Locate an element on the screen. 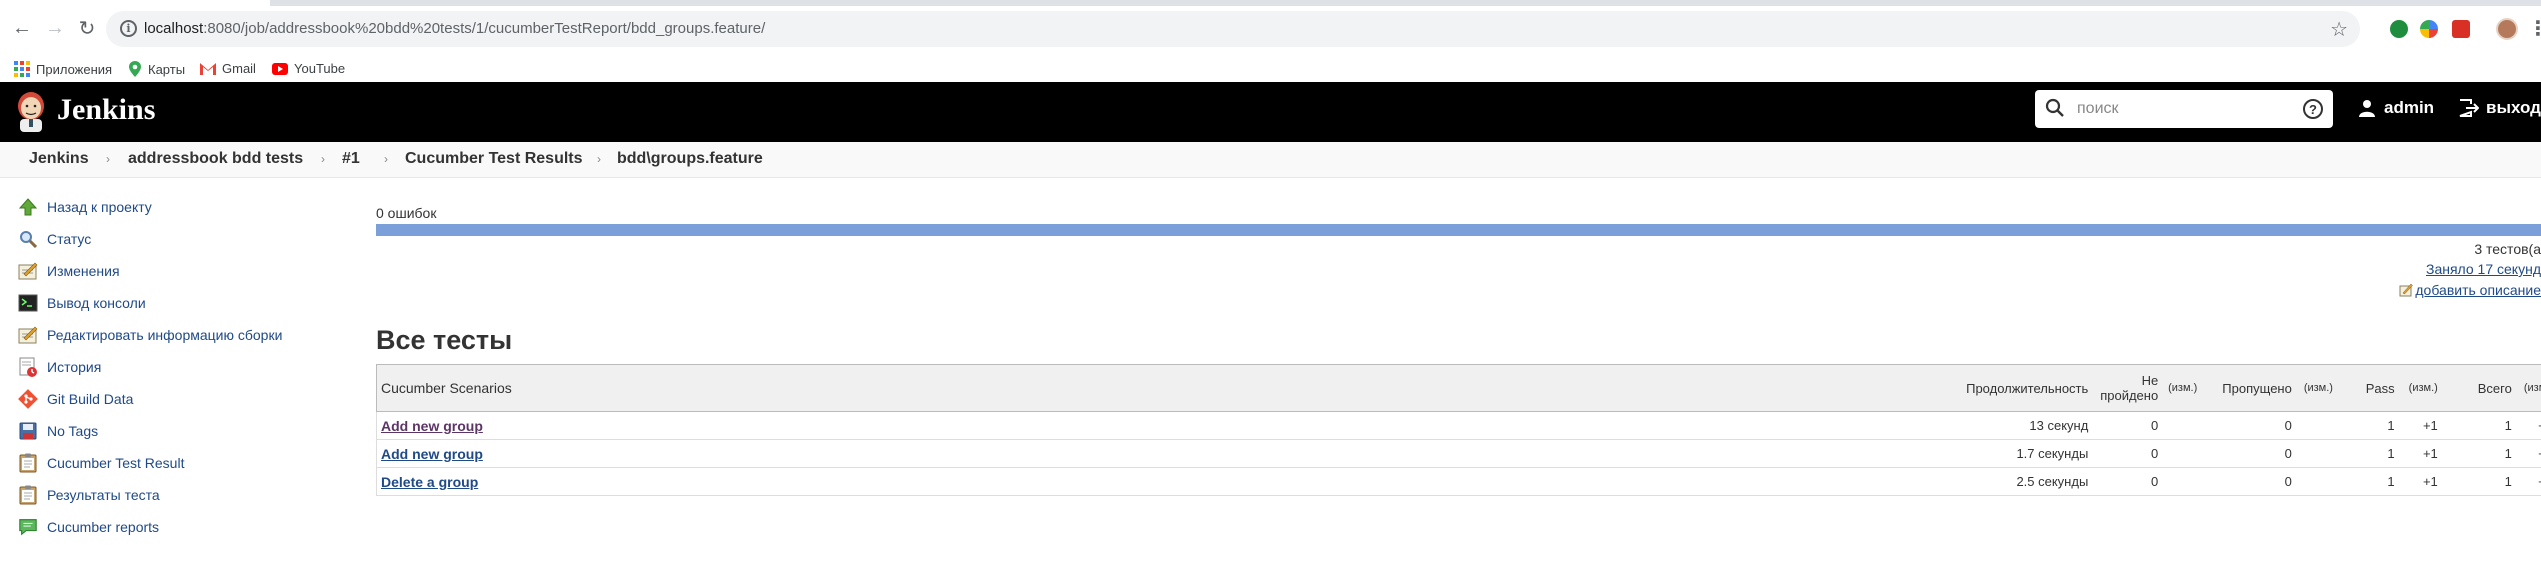 The height and width of the screenshot is (573, 2541). jenkins-logo-icon is located at coordinates (31, 111).